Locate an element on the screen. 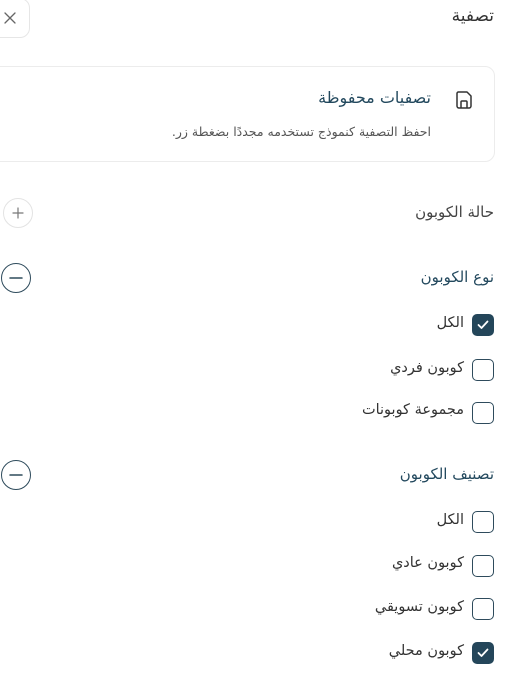 Image resolution: width=514 pixels, height=685 pixels. plus-icon is located at coordinates (18, 213).